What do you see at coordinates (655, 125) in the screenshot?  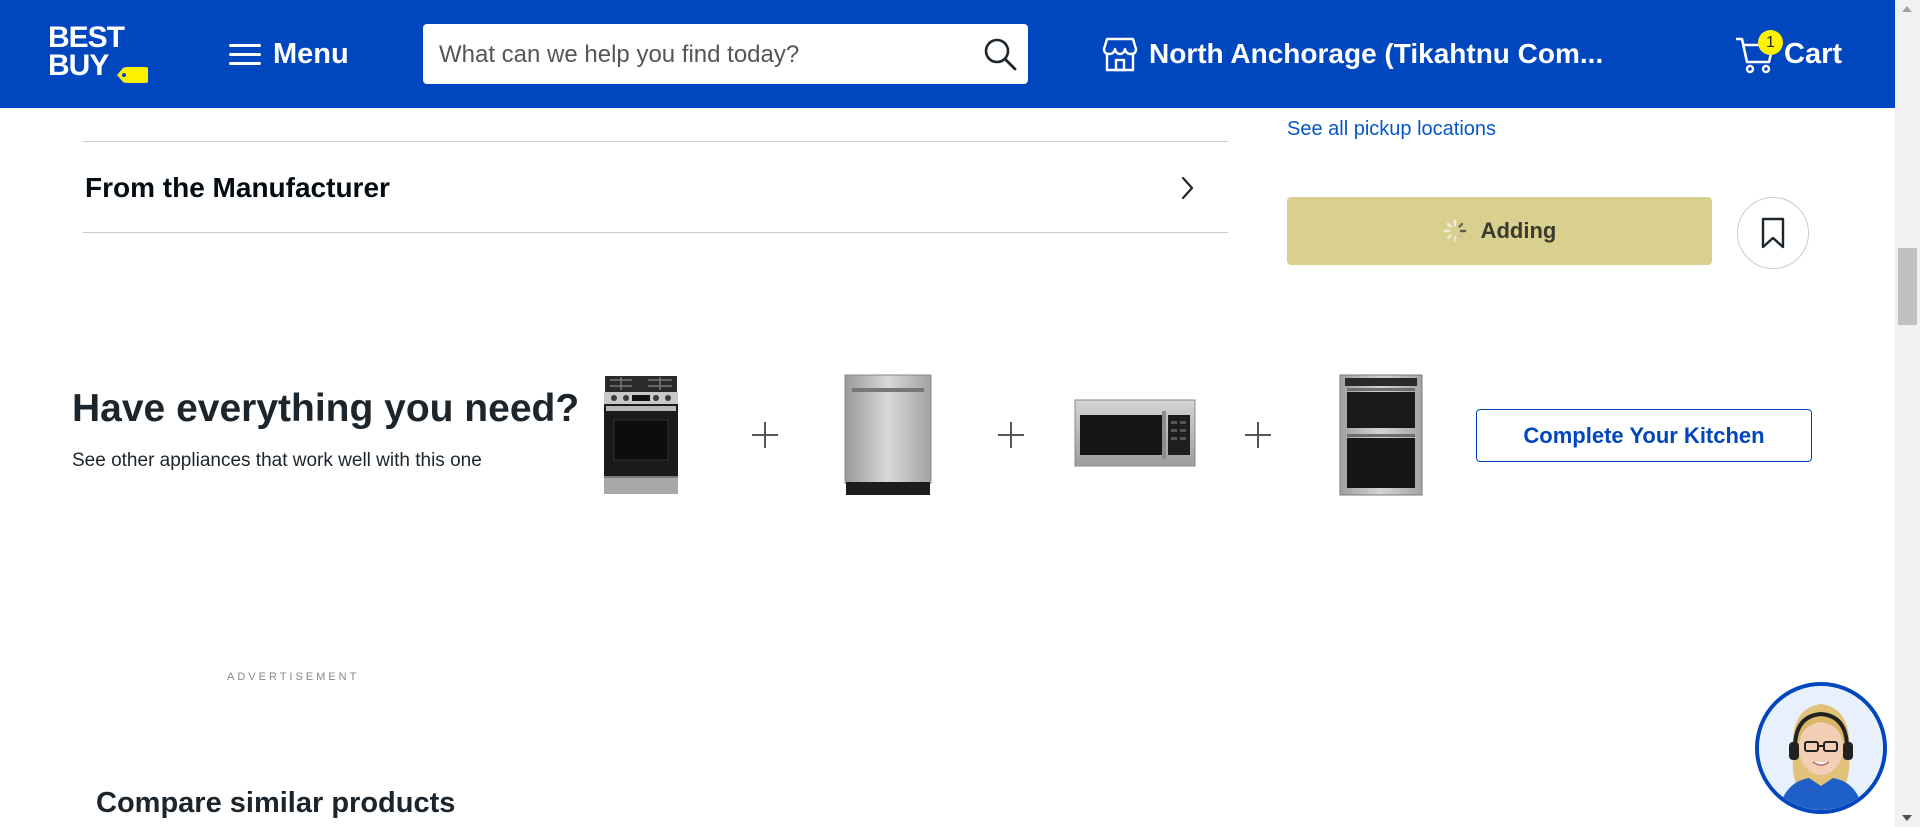 I see `accordion-row-partial` at bounding box center [655, 125].